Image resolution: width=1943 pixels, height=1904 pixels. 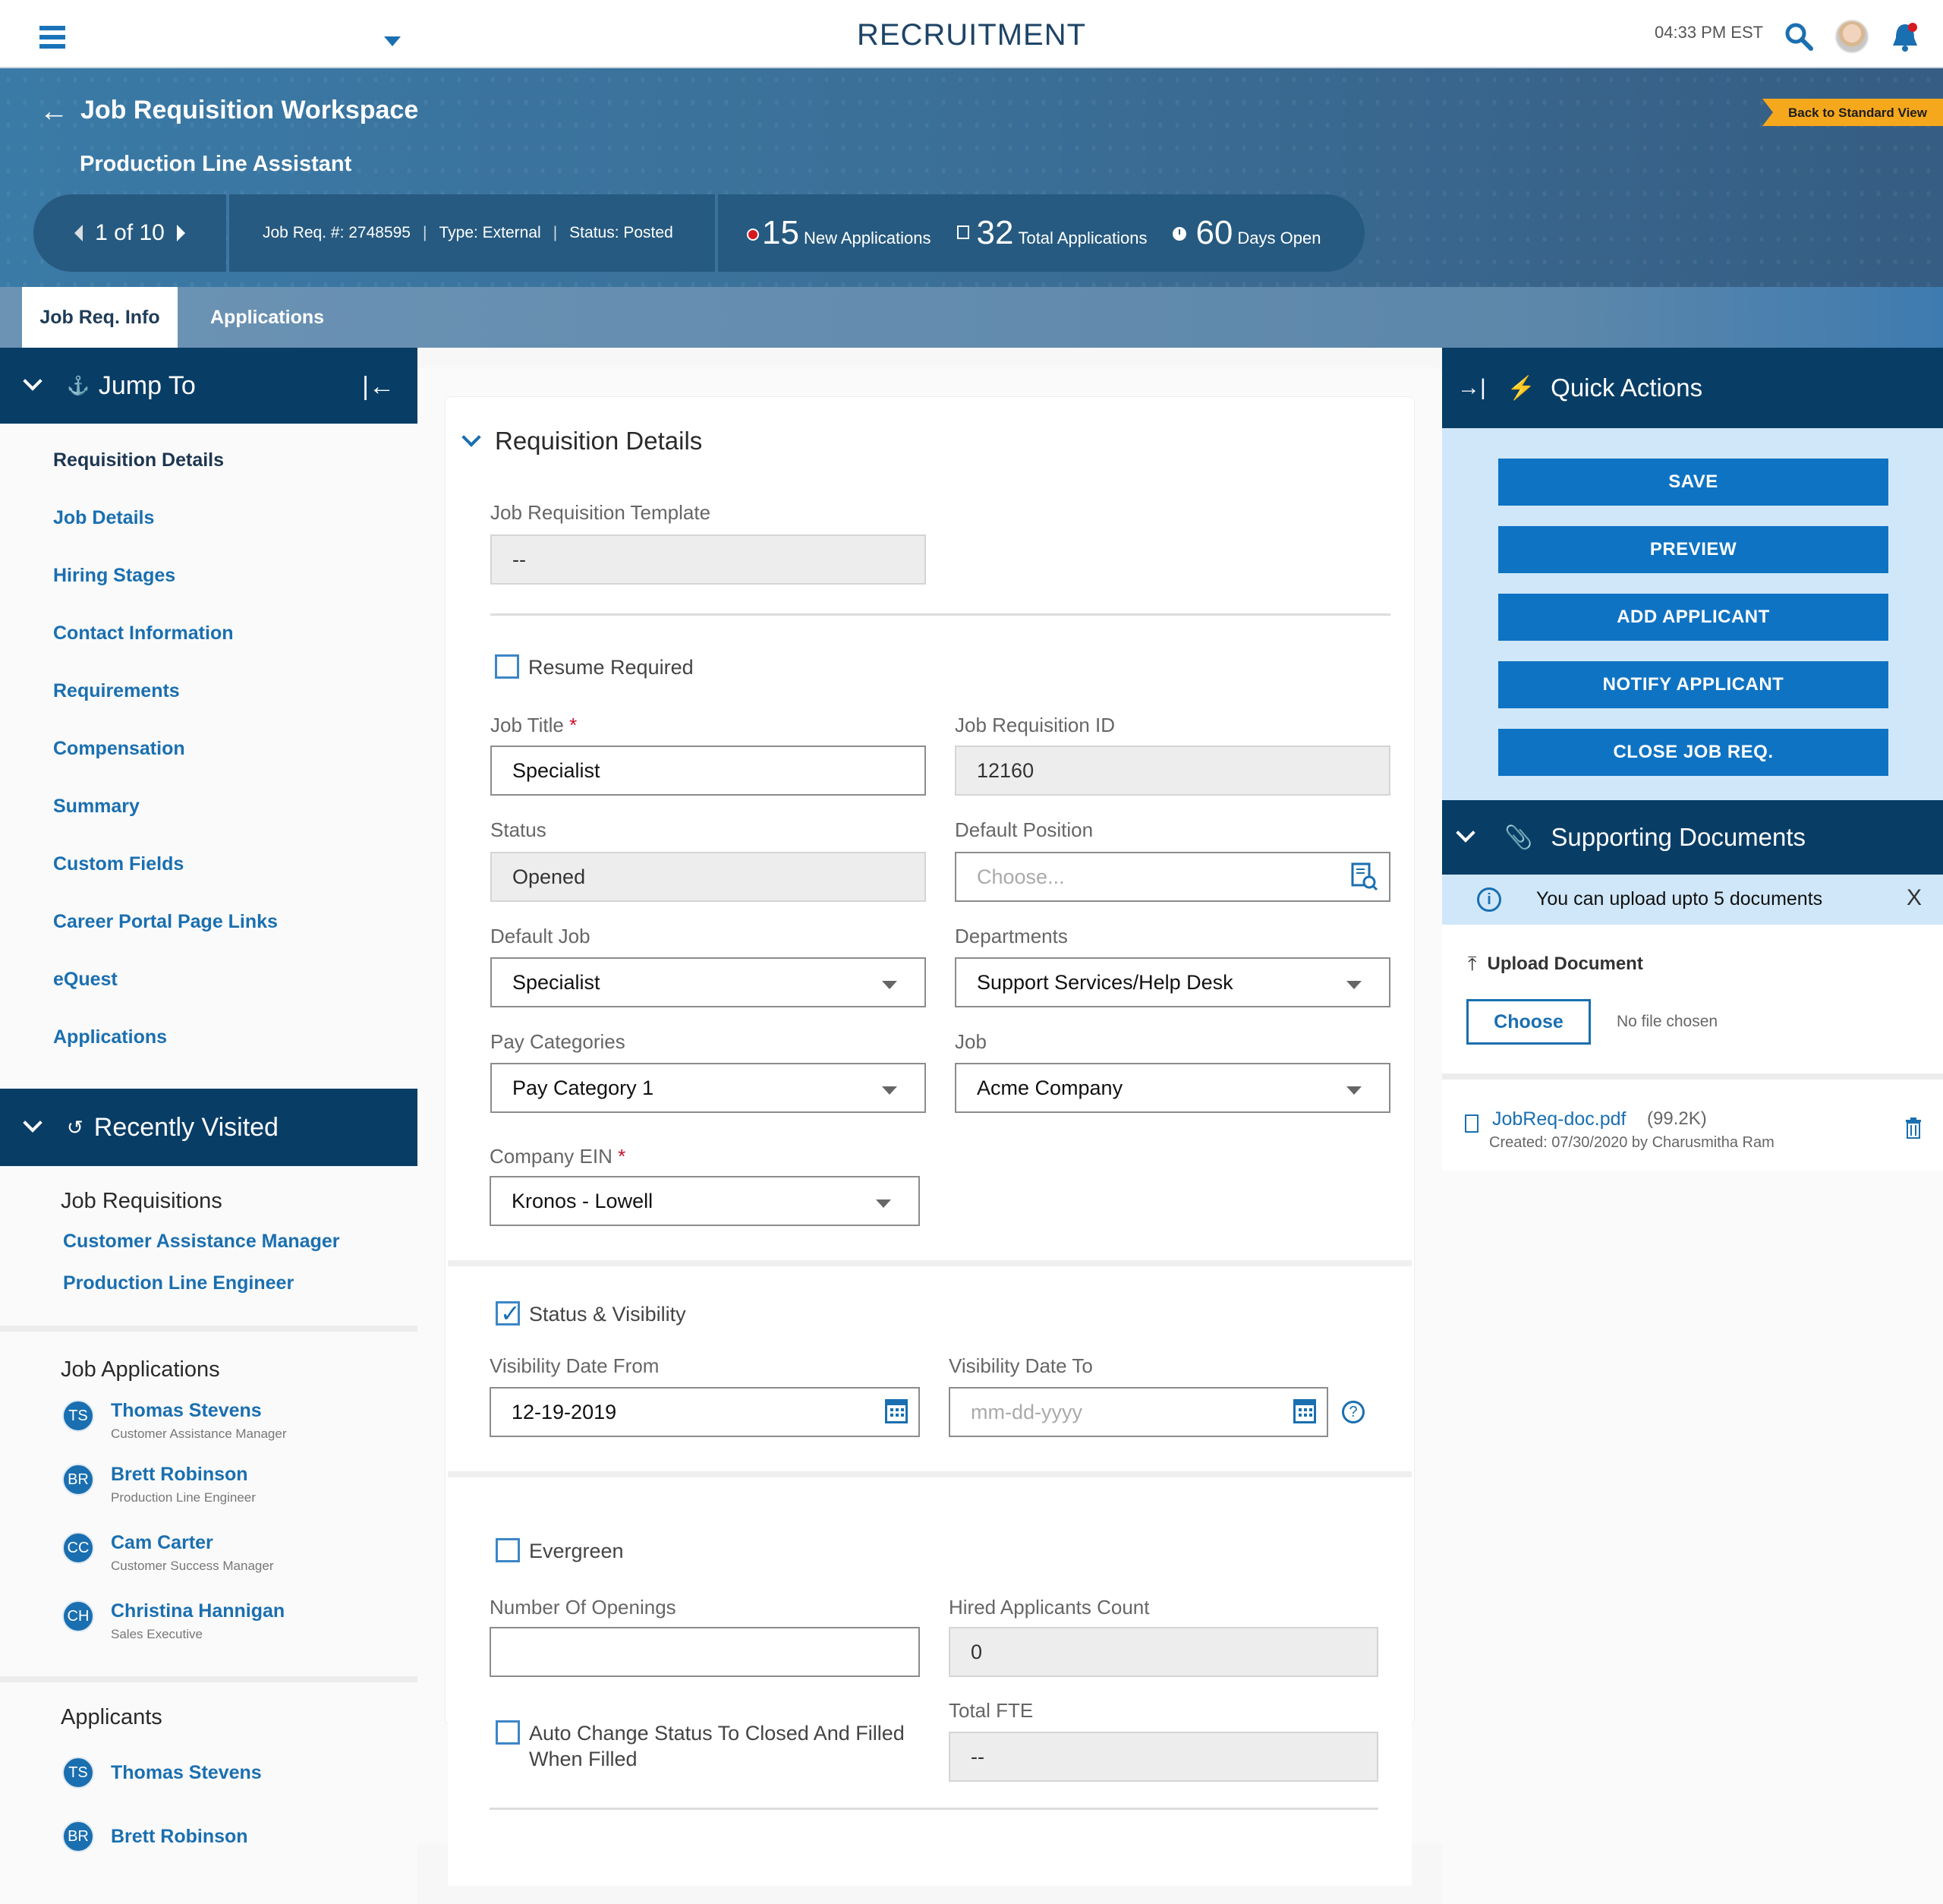 What do you see at coordinates (1915, 898) in the screenshot?
I see `close-icon: X` at bounding box center [1915, 898].